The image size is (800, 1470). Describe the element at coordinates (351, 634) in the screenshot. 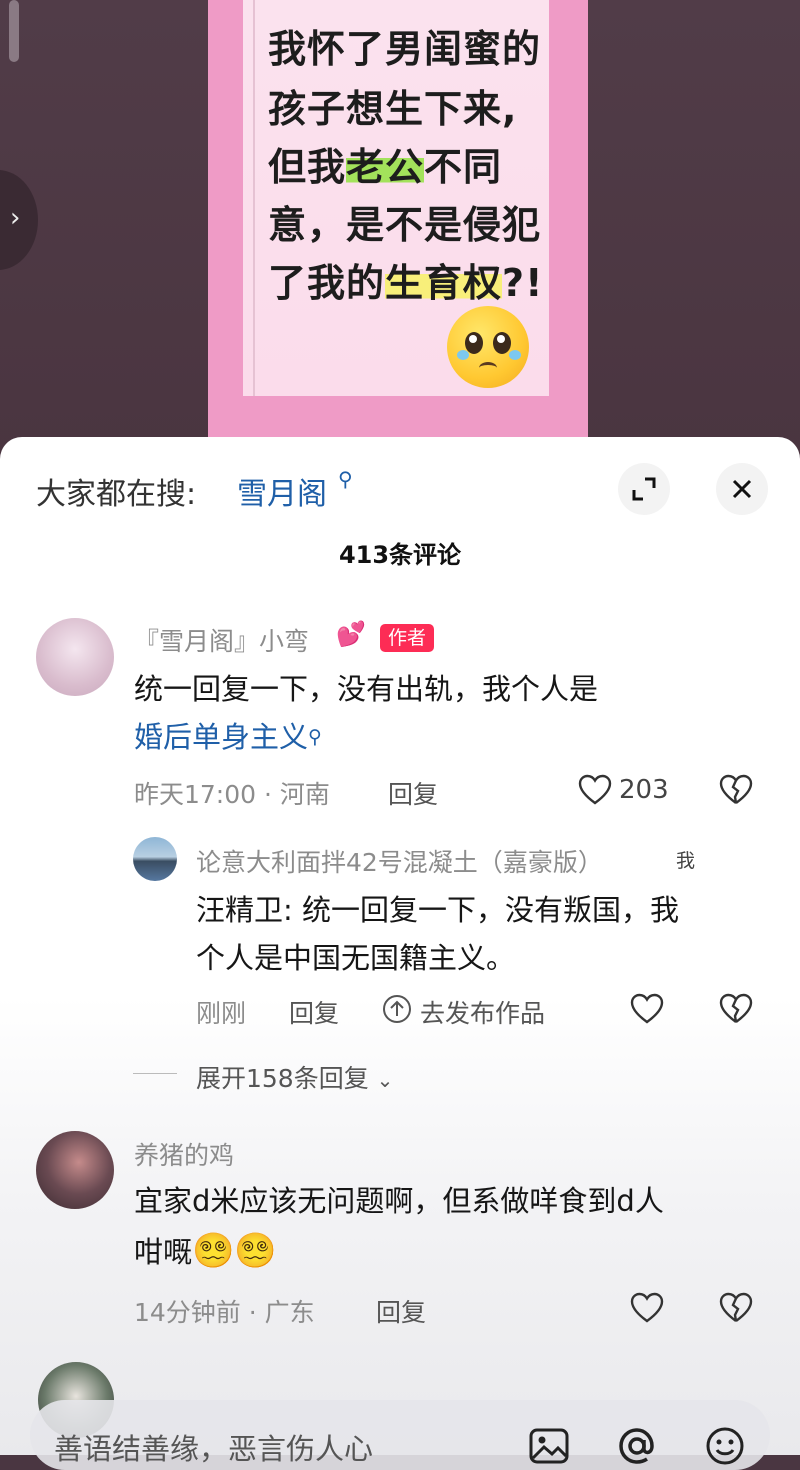

I see `pink-hearts-icon: 💕` at that location.